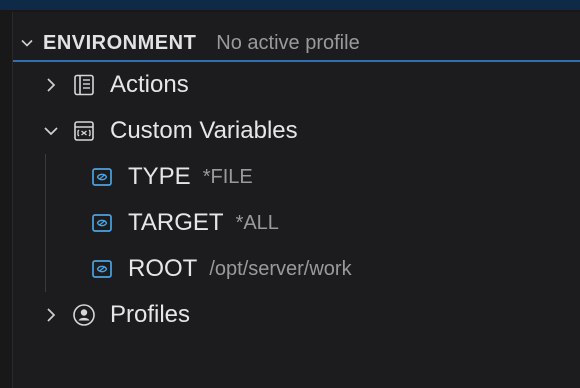 The image size is (580, 388). Describe the element at coordinates (84, 85) in the screenshot. I see `book-icon` at that location.